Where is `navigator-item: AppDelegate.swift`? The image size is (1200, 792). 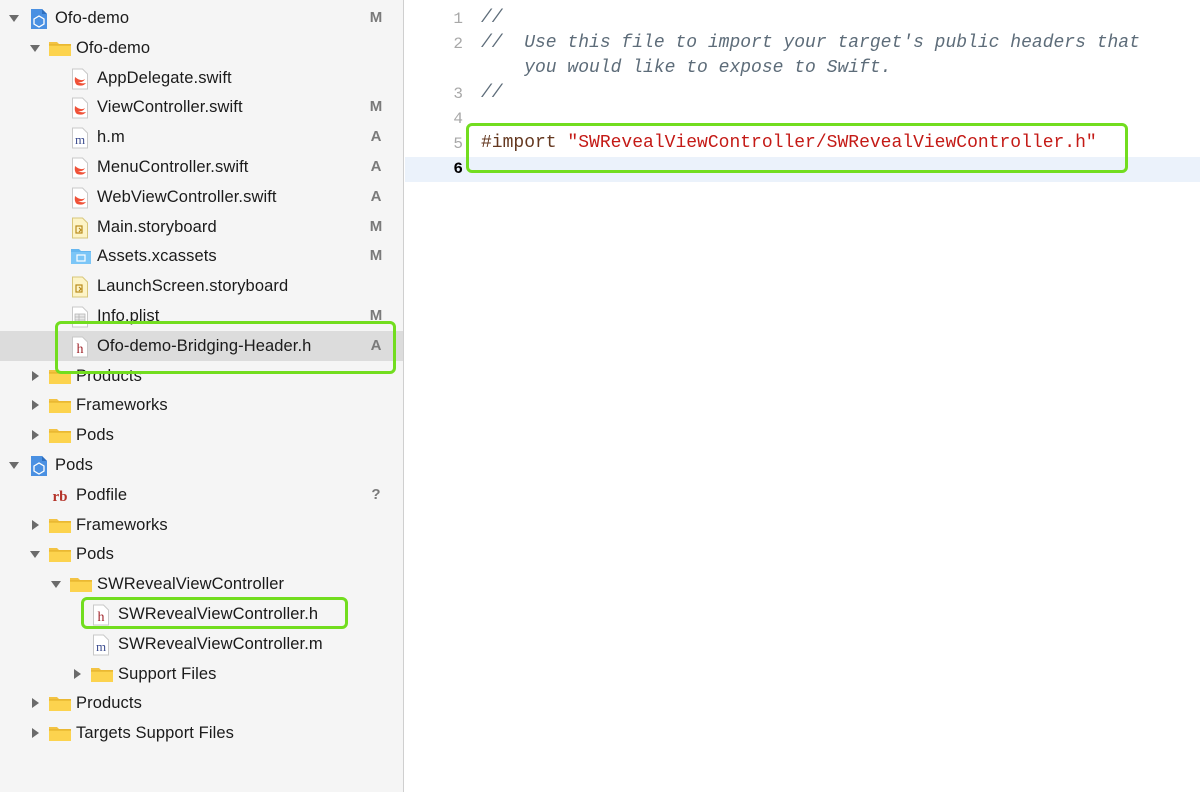
navigator-item: AppDelegate.swift is located at coordinates (201, 78).